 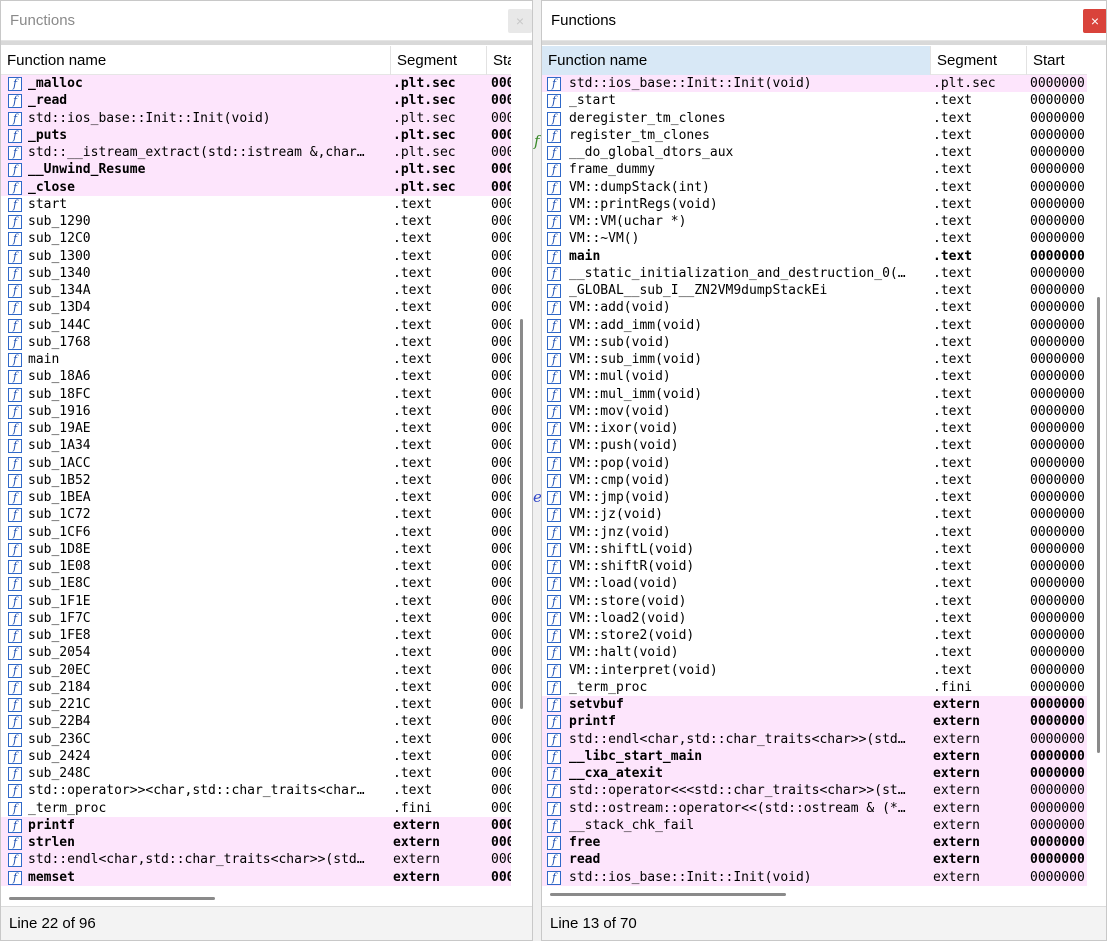 I want to click on close-button: ×, so click(x=1094, y=21).